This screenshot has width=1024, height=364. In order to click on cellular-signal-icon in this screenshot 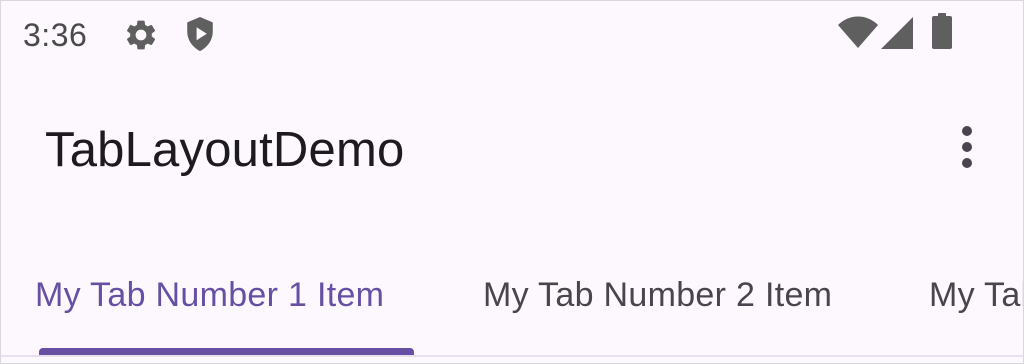, I will do `click(897, 33)`.